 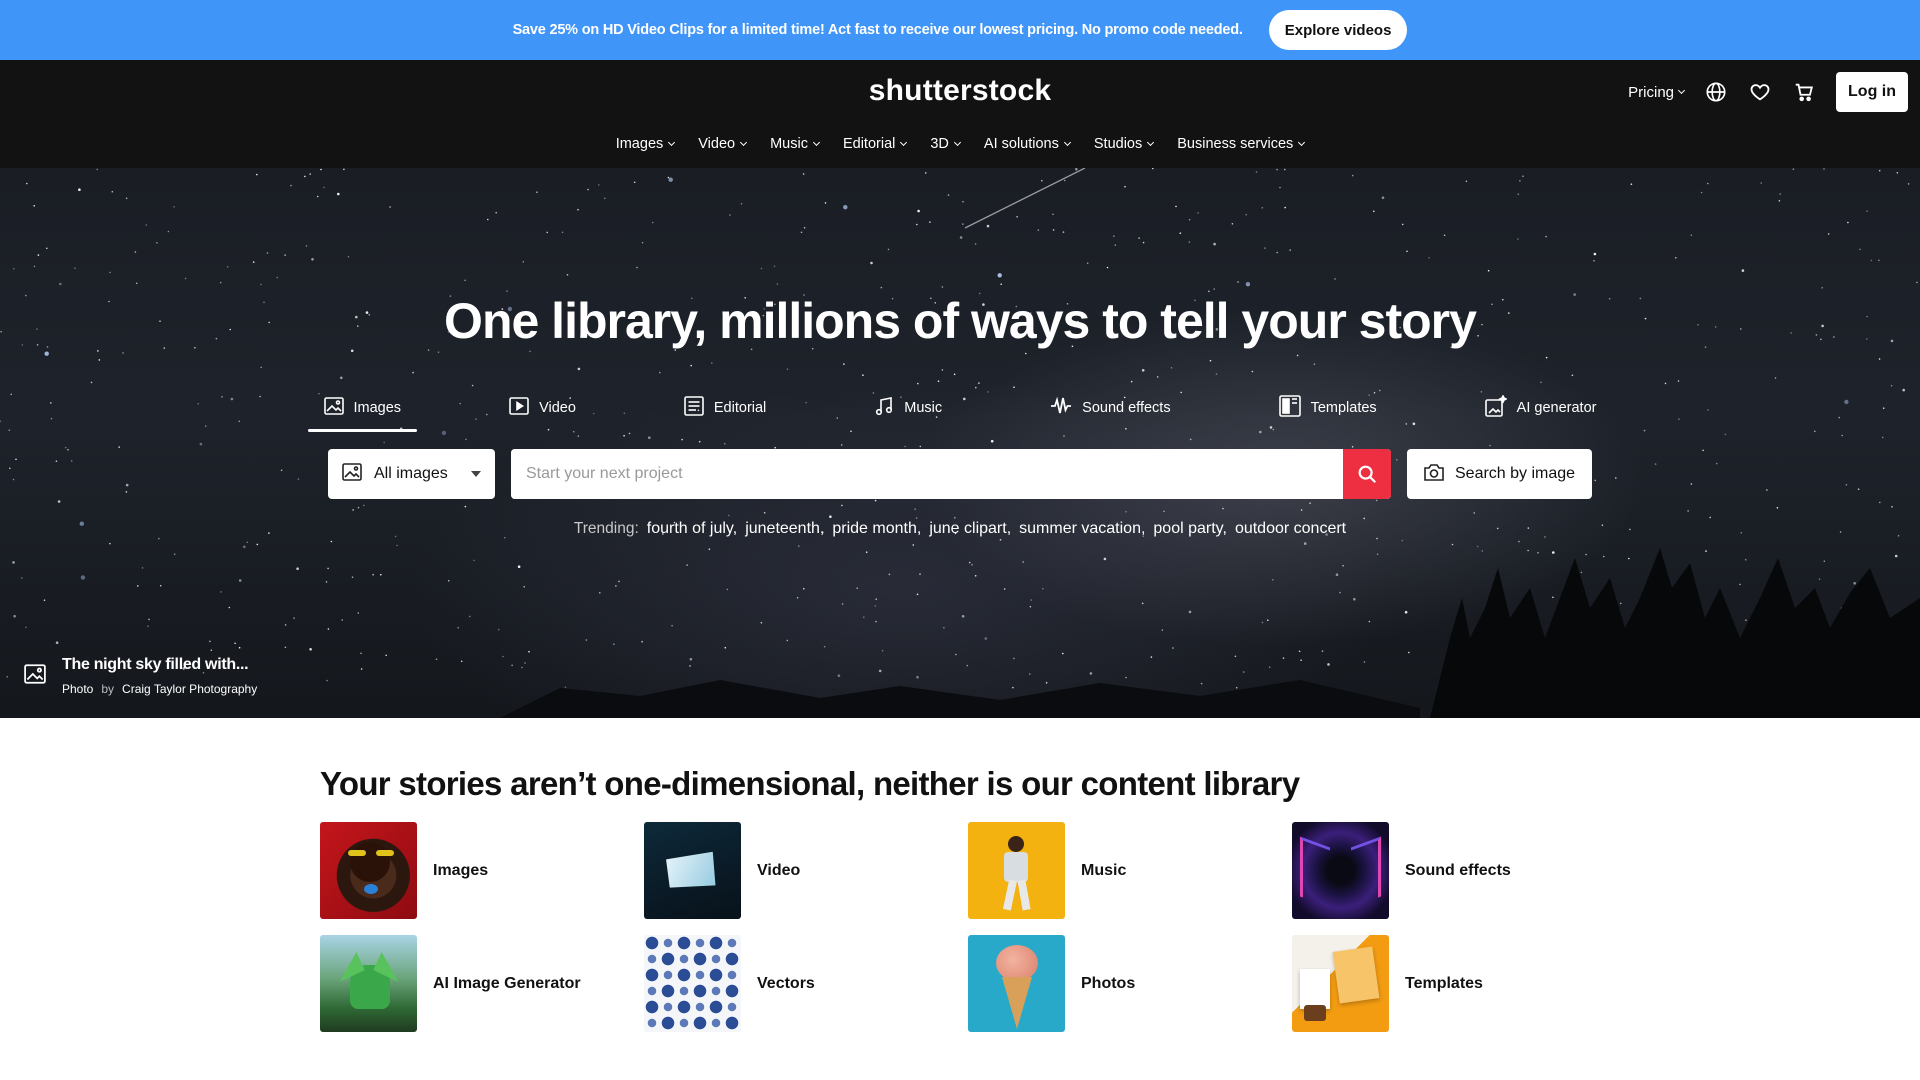 I want to click on category-card-photos: Photos, so click(x=1130, y=983).